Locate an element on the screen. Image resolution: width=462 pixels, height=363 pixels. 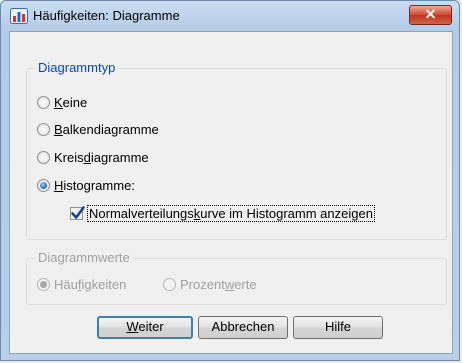
radio-none: Keine is located at coordinates (62, 102).